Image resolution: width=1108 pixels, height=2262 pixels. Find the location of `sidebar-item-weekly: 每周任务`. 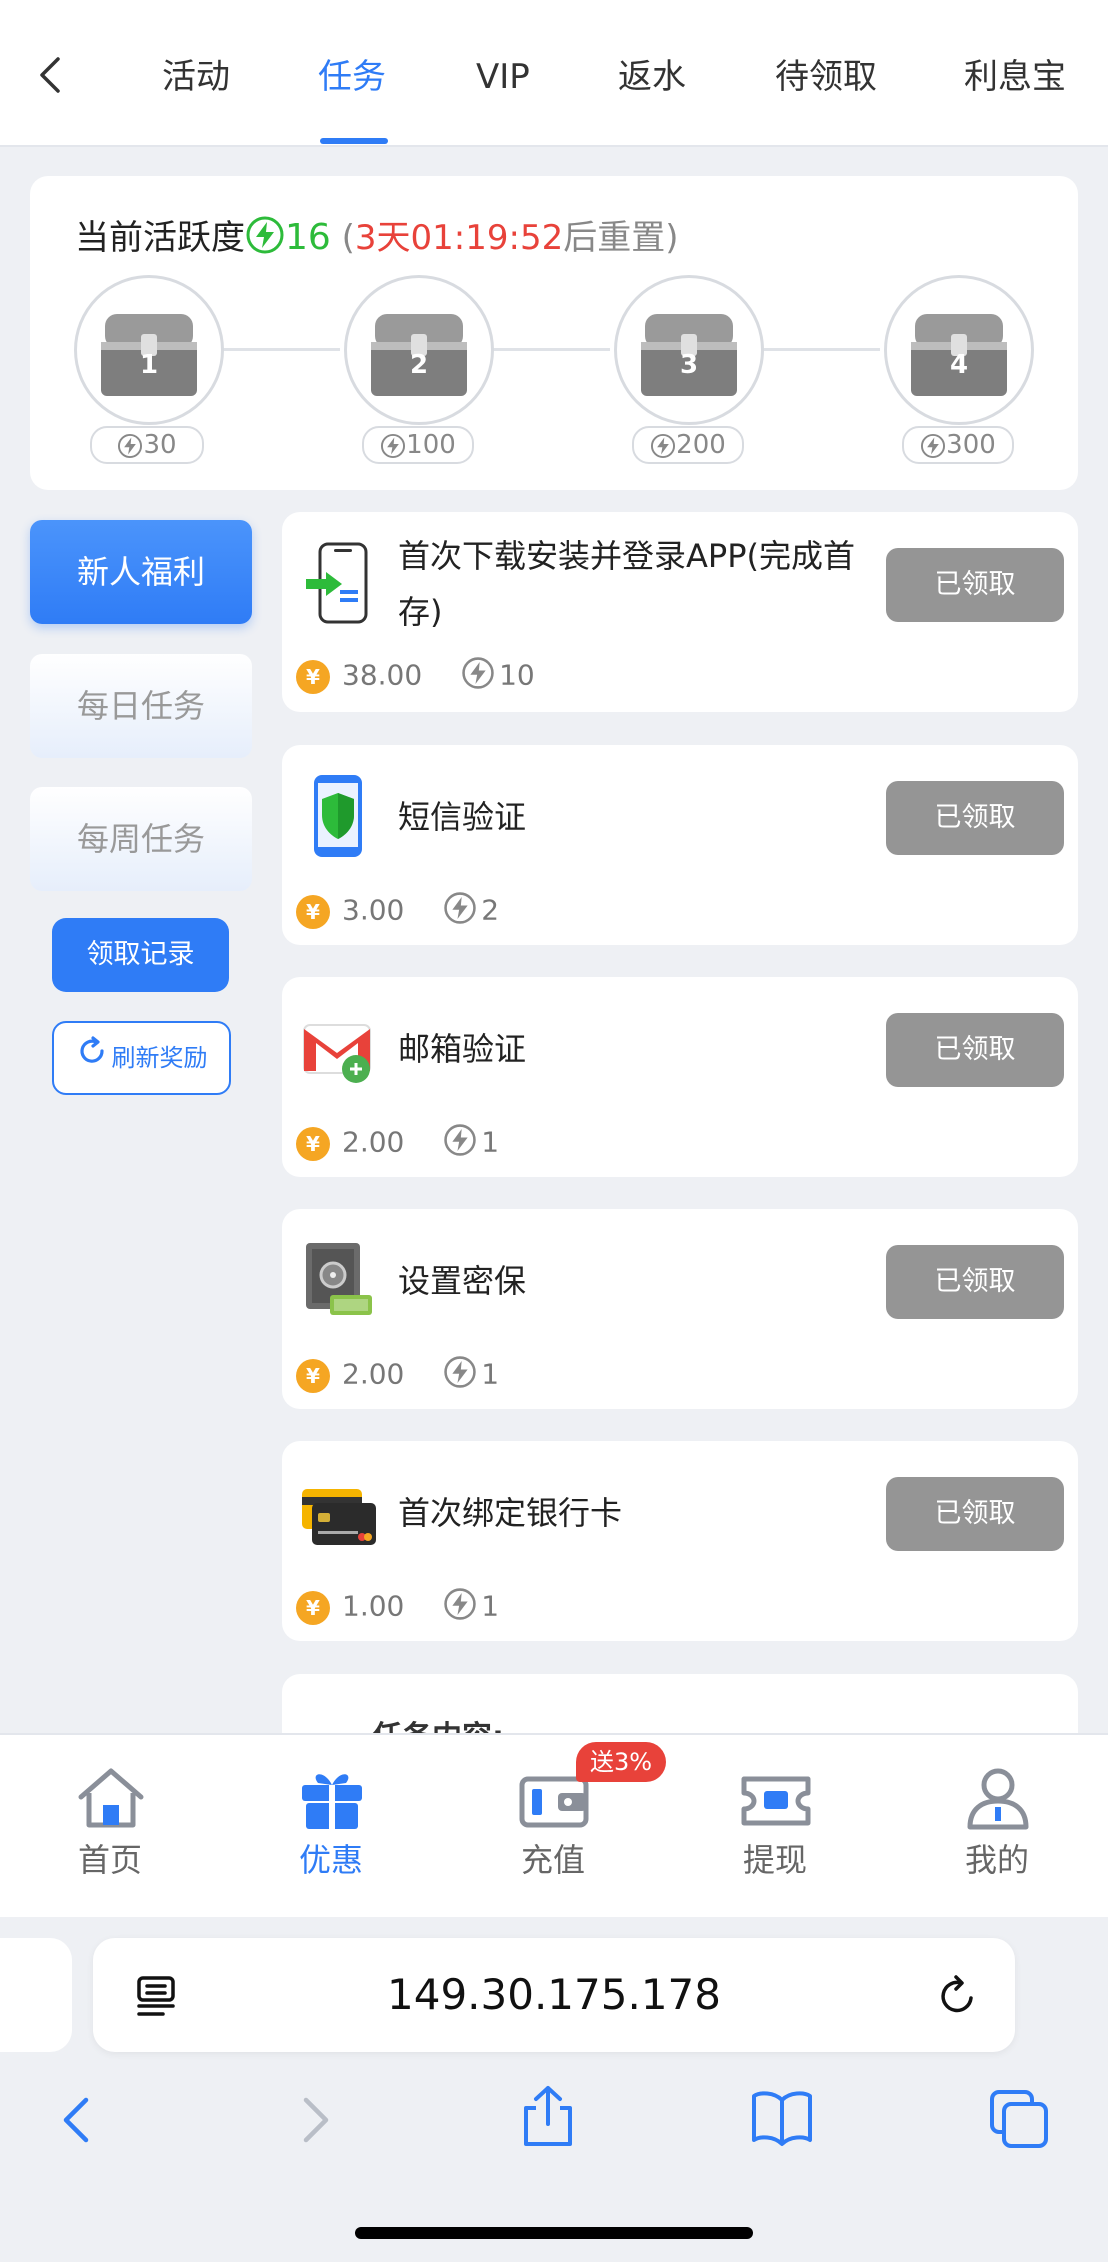

sidebar-item-weekly: 每周任务 is located at coordinates (141, 839).